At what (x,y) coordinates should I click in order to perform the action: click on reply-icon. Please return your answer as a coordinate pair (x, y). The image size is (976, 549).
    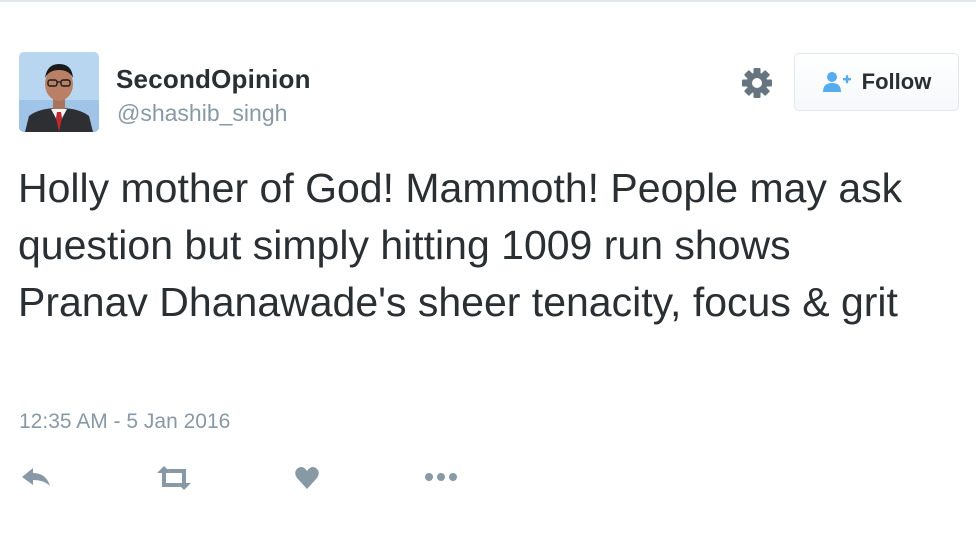
    Looking at the image, I should click on (36, 478).